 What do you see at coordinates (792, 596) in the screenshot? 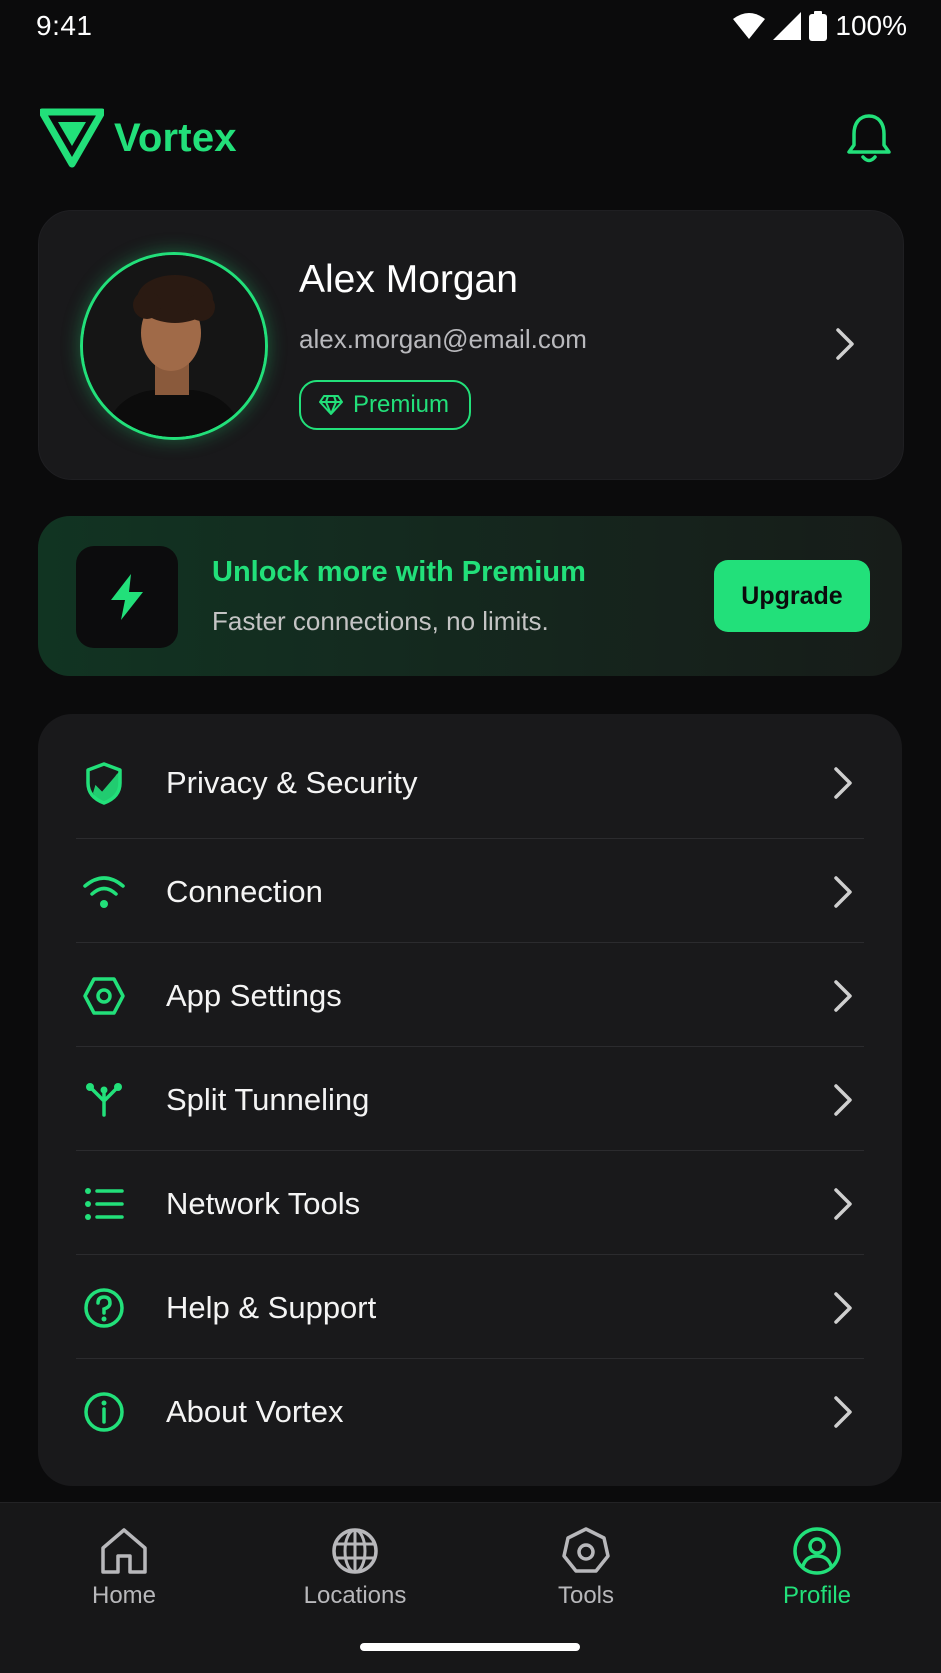
I see `upgrade-button: Upgrade` at bounding box center [792, 596].